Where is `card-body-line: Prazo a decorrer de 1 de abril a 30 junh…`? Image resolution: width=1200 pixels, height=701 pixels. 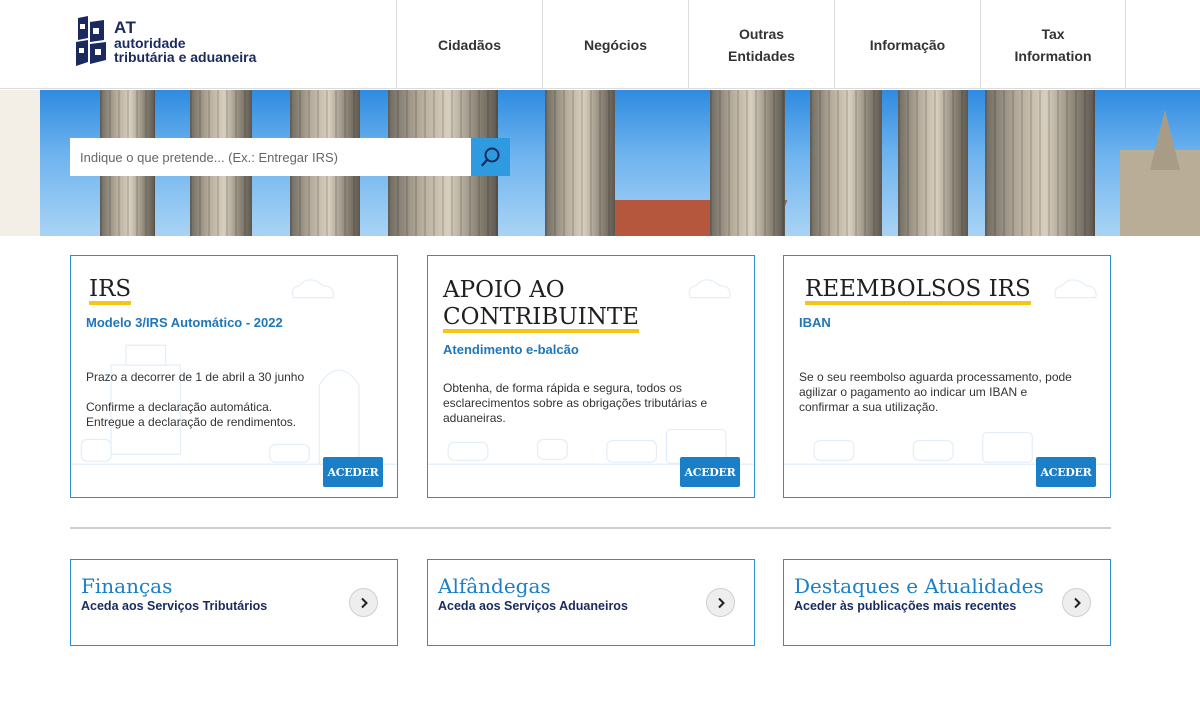 card-body-line: Prazo a decorrer de 1 de abril a 30 junh… is located at coordinates (195, 377).